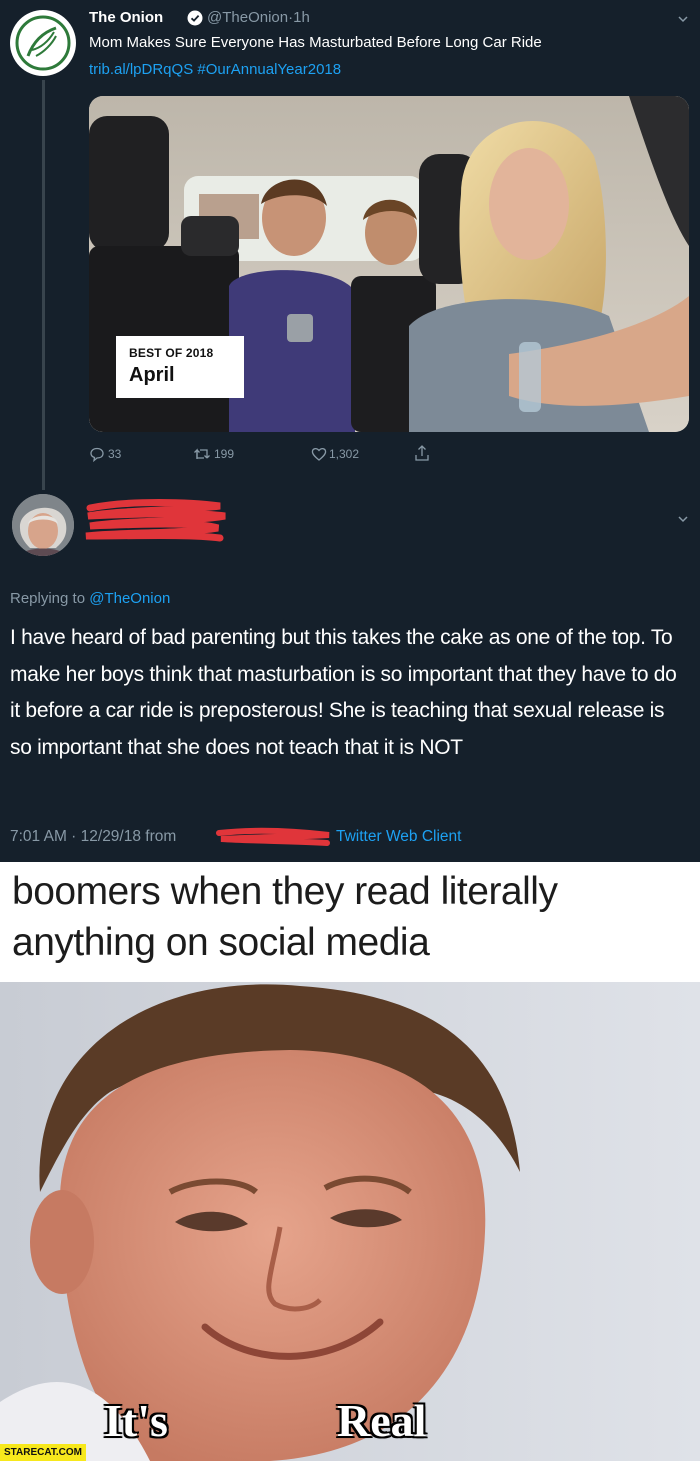  What do you see at coordinates (202, 454) in the screenshot?
I see `retweet-icon` at bounding box center [202, 454].